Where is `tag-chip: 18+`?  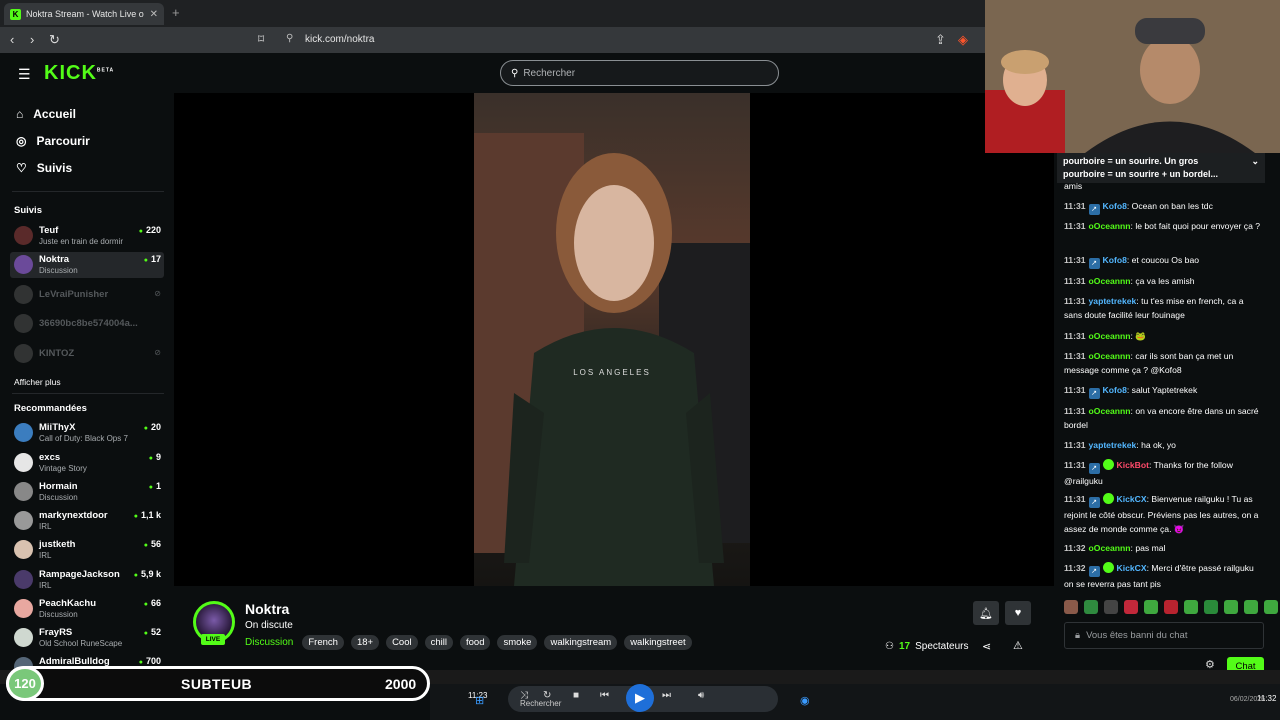
tag-chip: 18+ is located at coordinates (365, 642).